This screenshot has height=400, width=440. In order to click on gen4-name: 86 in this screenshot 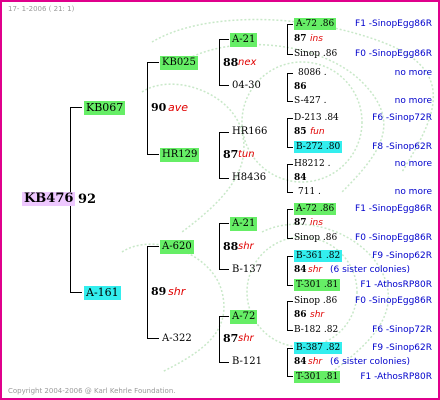, I will do `click(300, 315)`.